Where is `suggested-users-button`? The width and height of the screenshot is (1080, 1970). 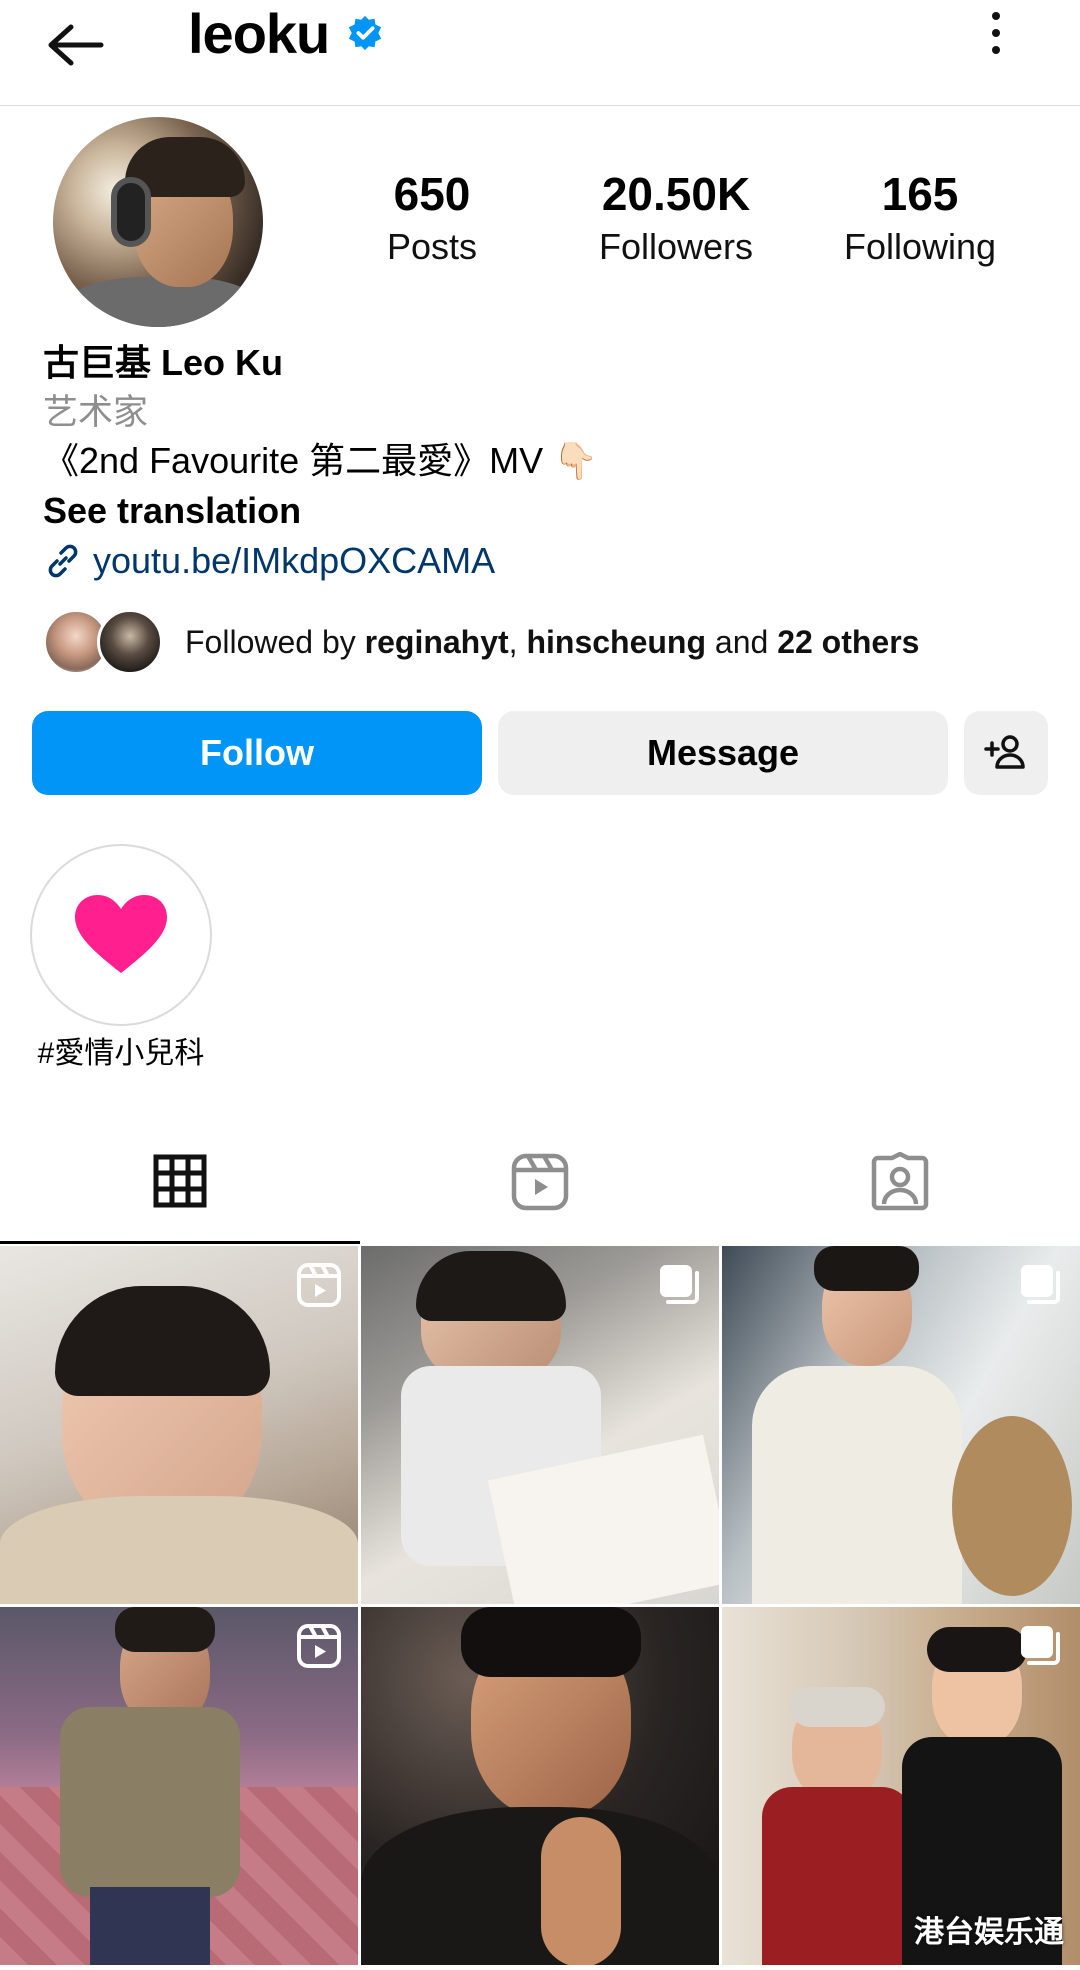
suggested-users-button is located at coordinates (1006, 753).